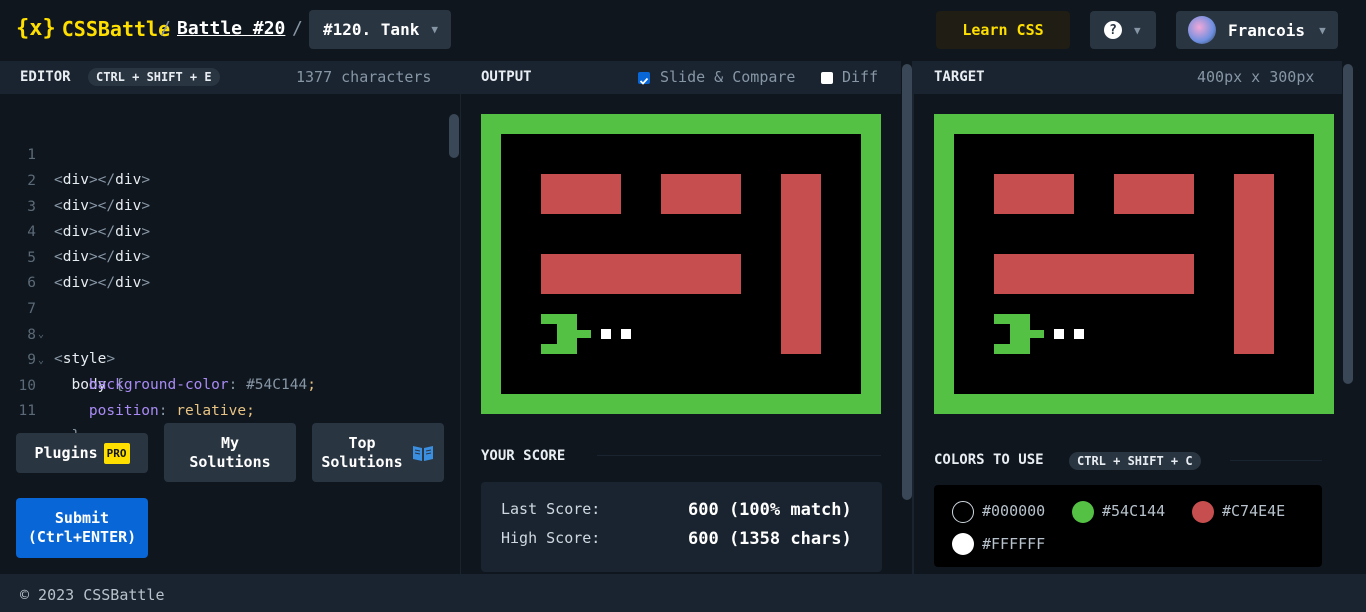 The image size is (1366, 612). I want to click on code-line: 1 <div></div>, so click(89, 167).